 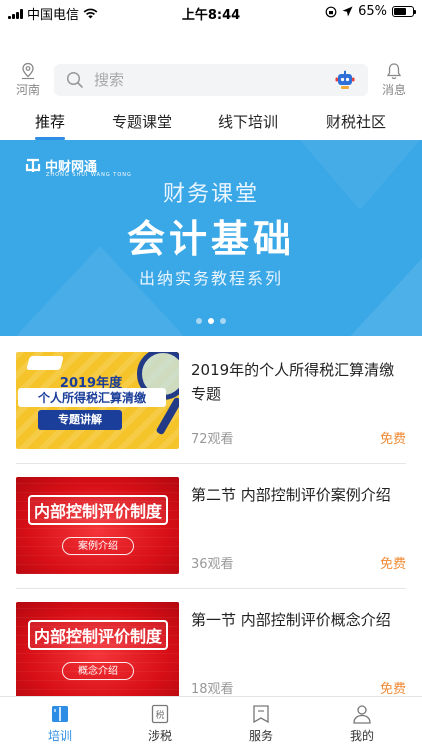 What do you see at coordinates (362, 714) in the screenshot?
I see `person-icon` at bounding box center [362, 714].